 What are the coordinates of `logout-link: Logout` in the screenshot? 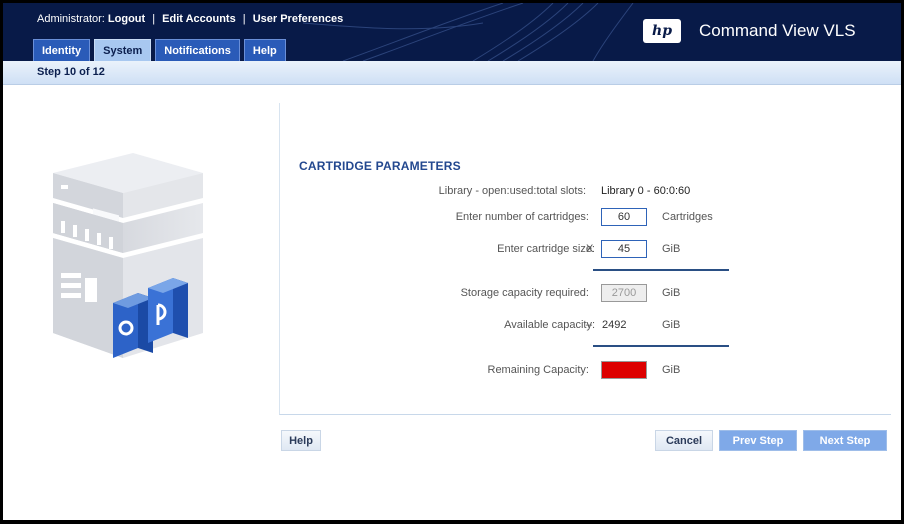 It's located at (126, 19).